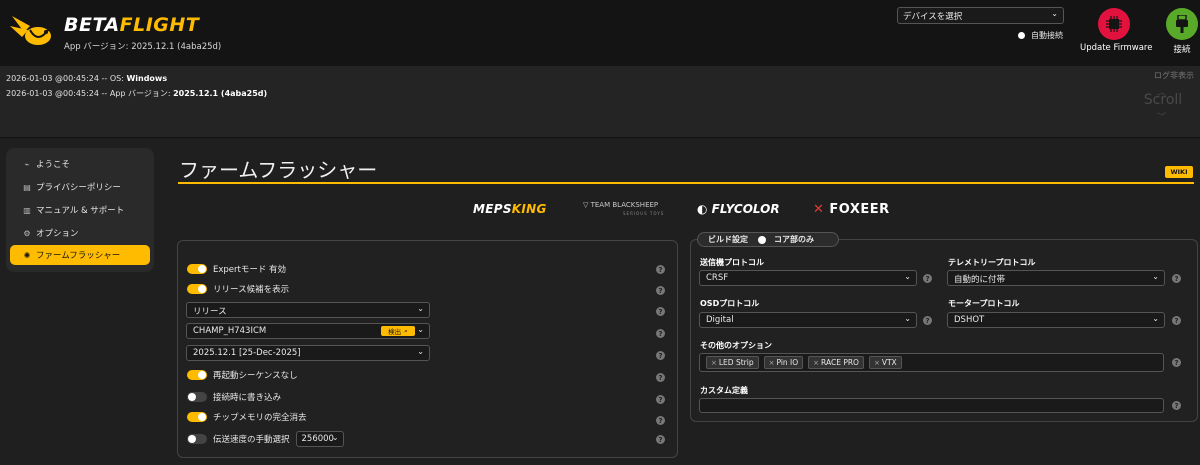 This screenshot has height=465, width=1200. What do you see at coordinates (587, 205) in the screenshot?
I see `blacksheep-head-icon: ▽` at bounding box center [587, 205].